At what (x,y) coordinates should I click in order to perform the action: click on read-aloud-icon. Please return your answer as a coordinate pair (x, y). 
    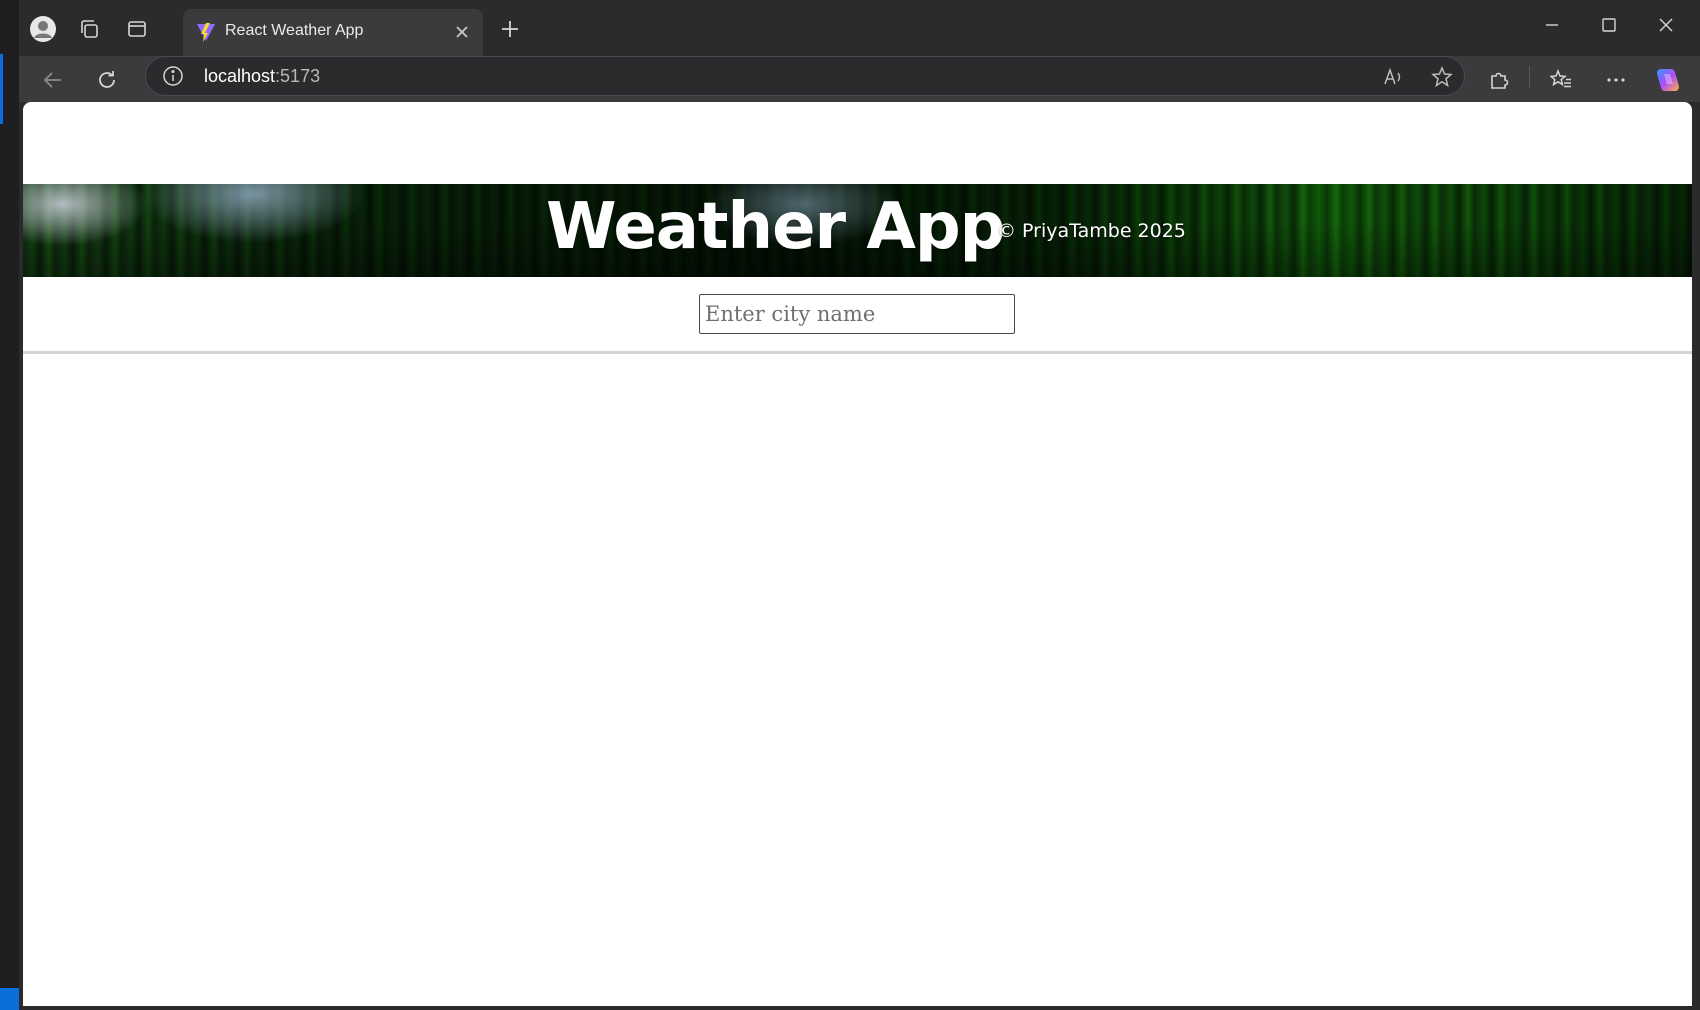
    Looking at the image, I should click on (1393, 77).